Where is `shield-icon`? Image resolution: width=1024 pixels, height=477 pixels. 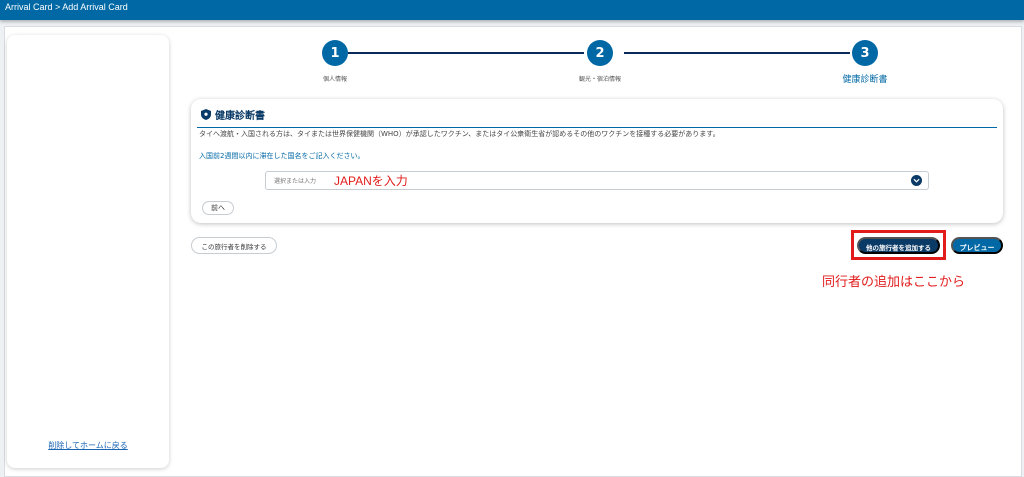
shield-icon is located at coordinates (206, 114).